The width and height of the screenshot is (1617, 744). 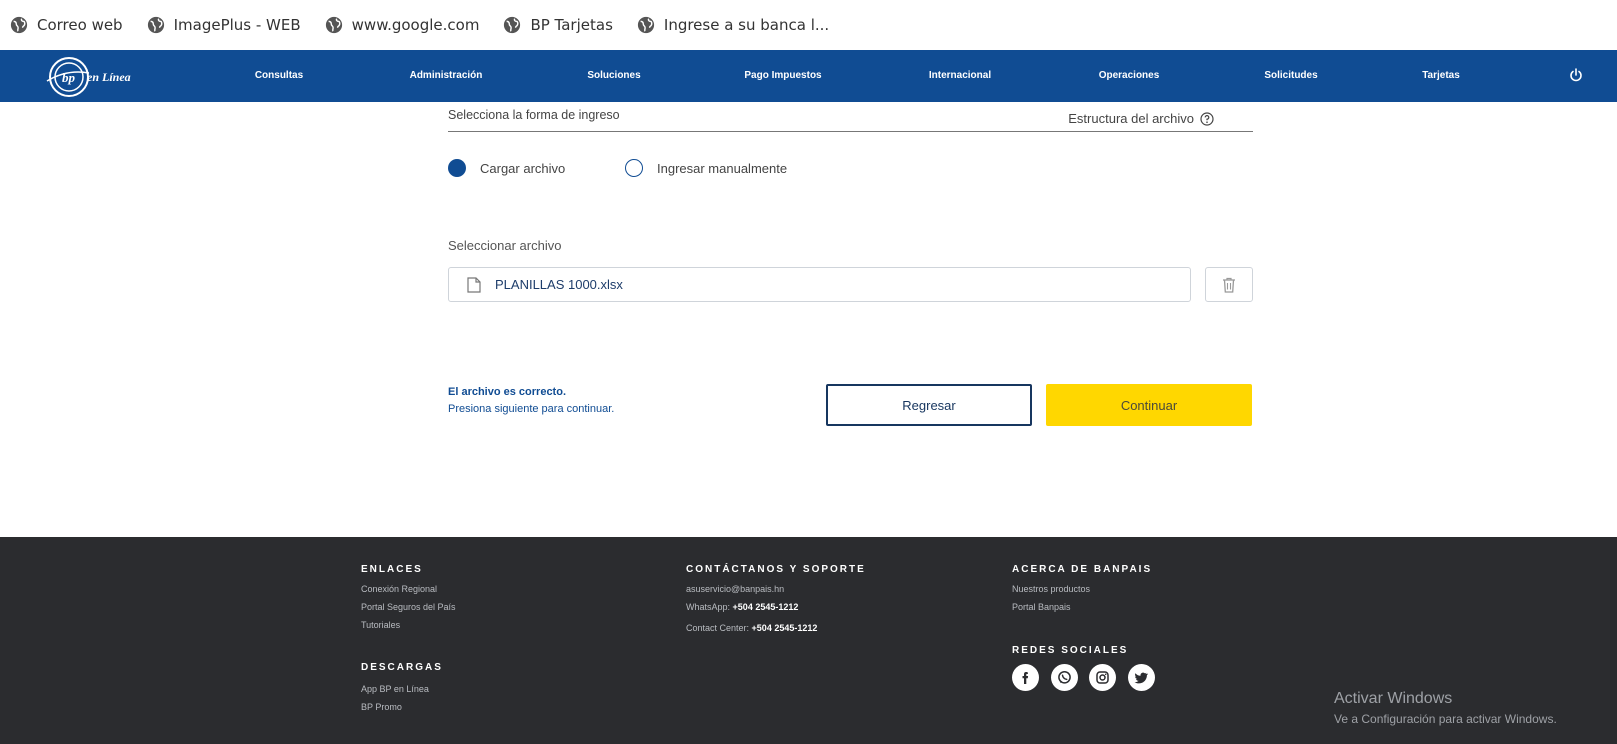 I want to click on delete-file-button, so click(x=1229, y=284).